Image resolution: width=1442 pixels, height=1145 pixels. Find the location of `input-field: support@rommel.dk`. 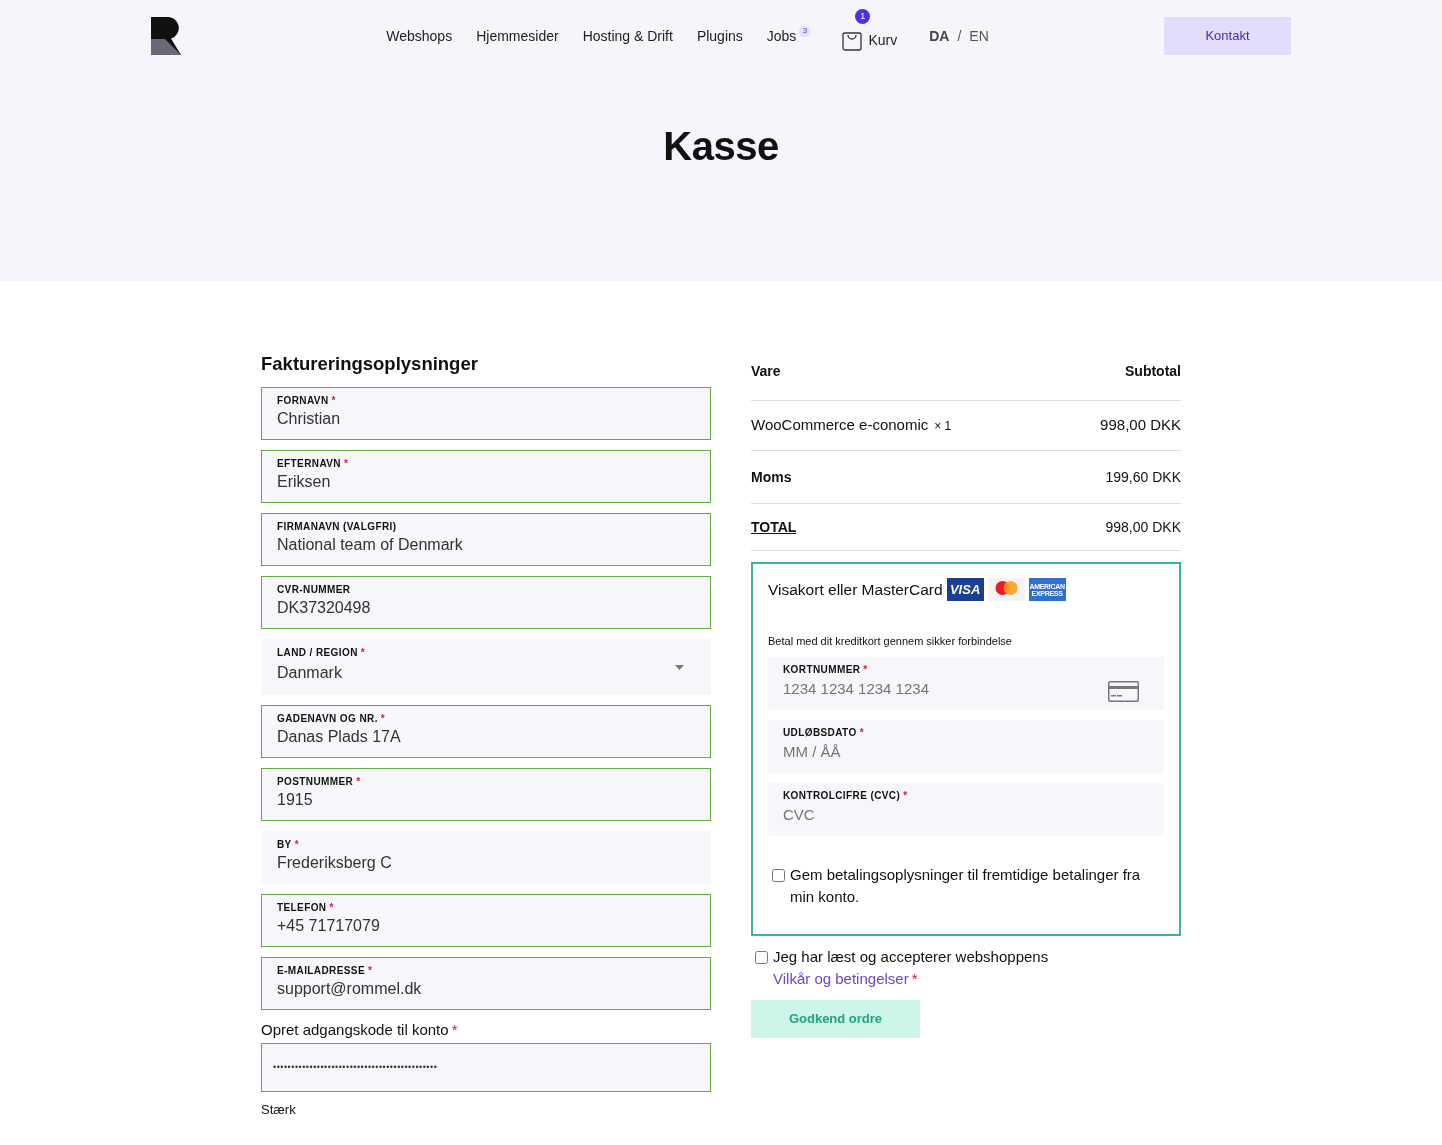

input-field: support@rommel.dk is located at coordinates (486, 989).